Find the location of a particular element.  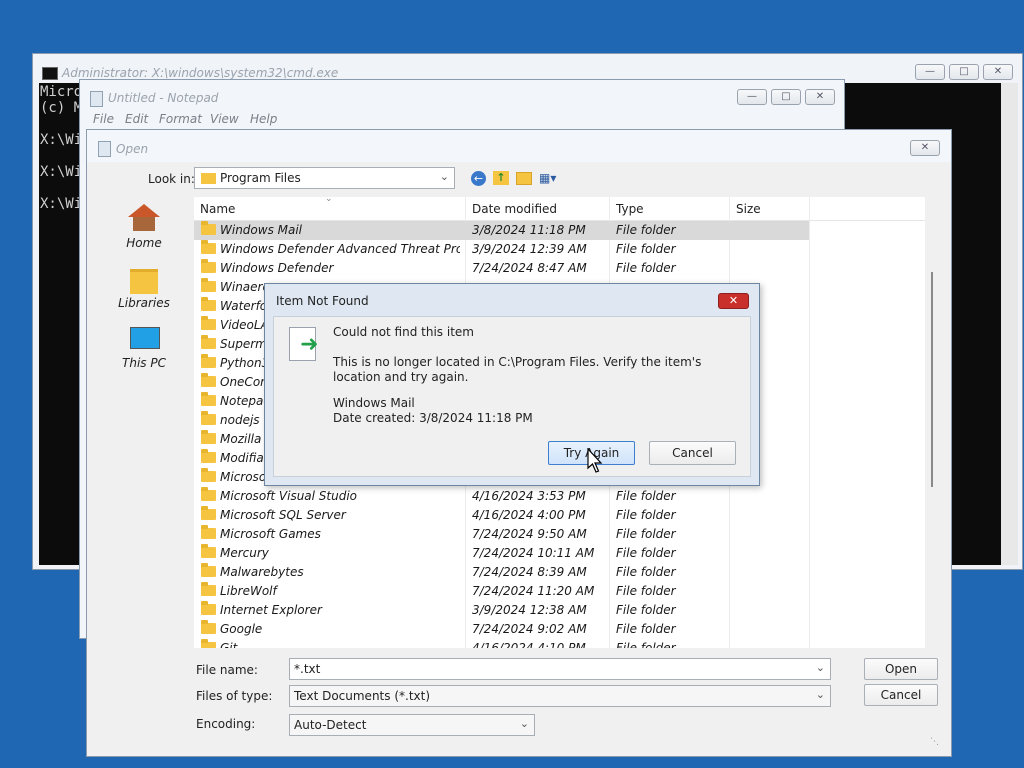

home-icon is located at coordinates (144, 210).